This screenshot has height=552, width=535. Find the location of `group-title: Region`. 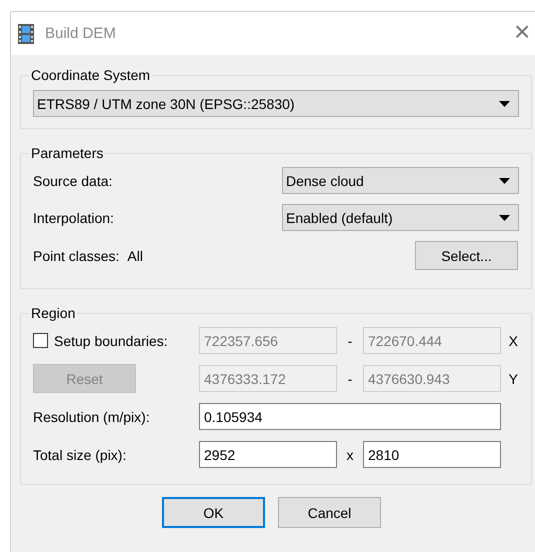

group-title: Region is located at coordinates (53, 313).